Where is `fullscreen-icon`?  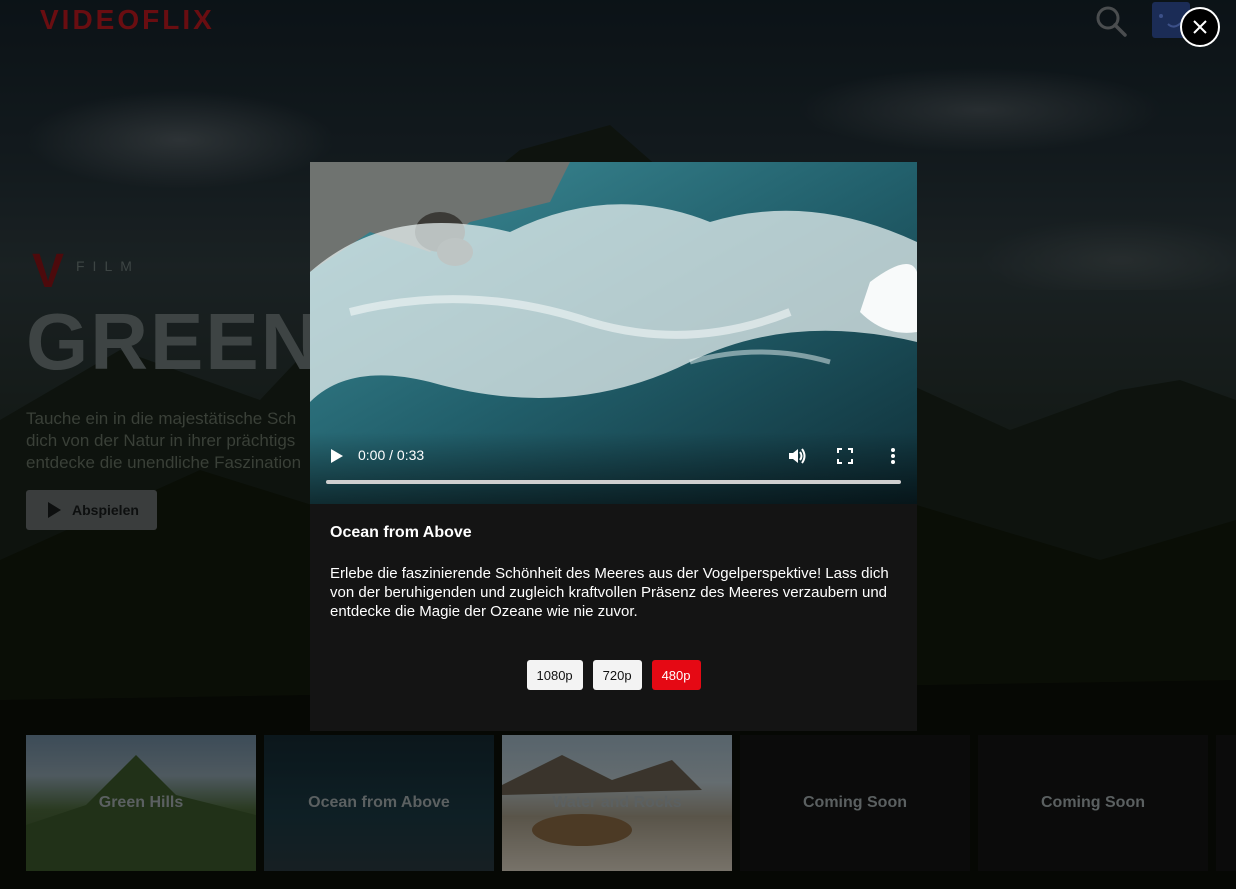
fullscreen-icon is located at coordinates (845, 456).